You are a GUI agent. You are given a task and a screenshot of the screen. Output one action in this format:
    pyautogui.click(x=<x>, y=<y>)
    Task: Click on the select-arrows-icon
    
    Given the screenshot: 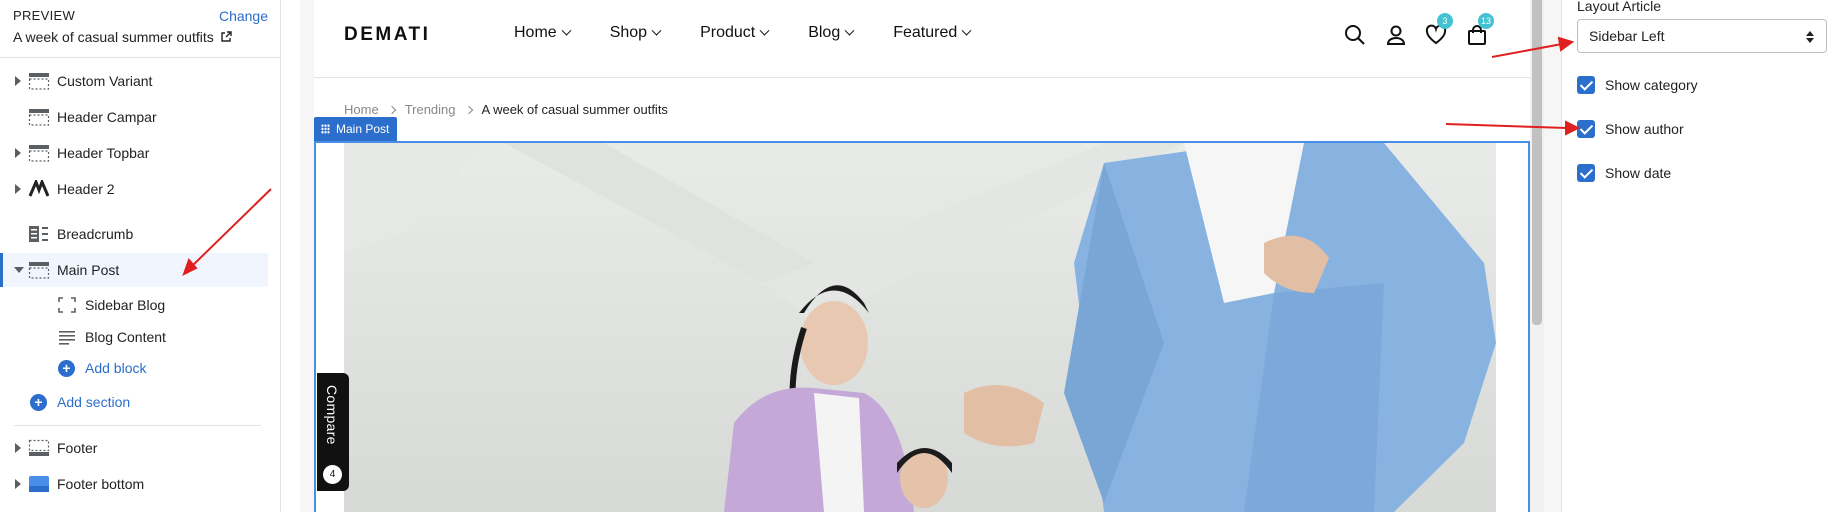 What is the action you would take?
    pyautogui.click(x=1810, y=37)
    